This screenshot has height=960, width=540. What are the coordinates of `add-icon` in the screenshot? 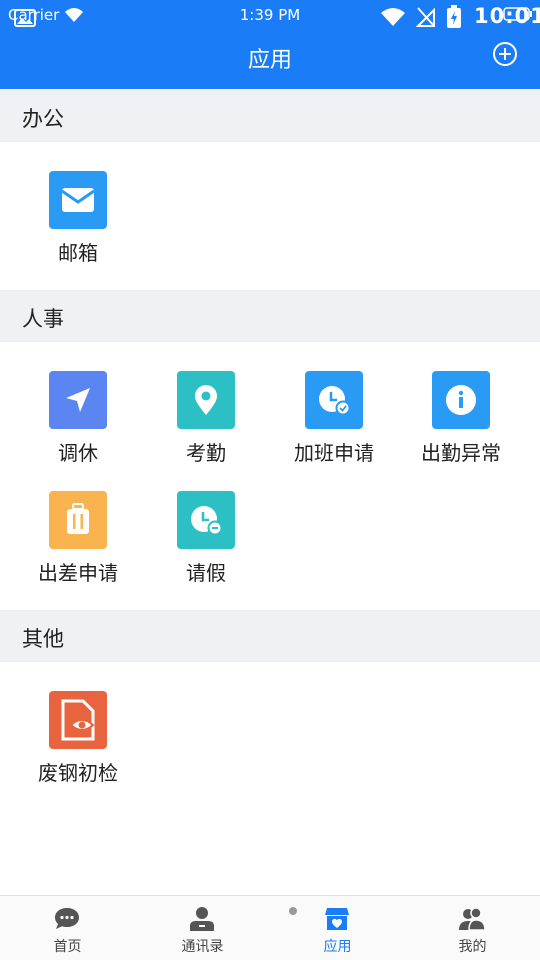 It's located at (505, 54).